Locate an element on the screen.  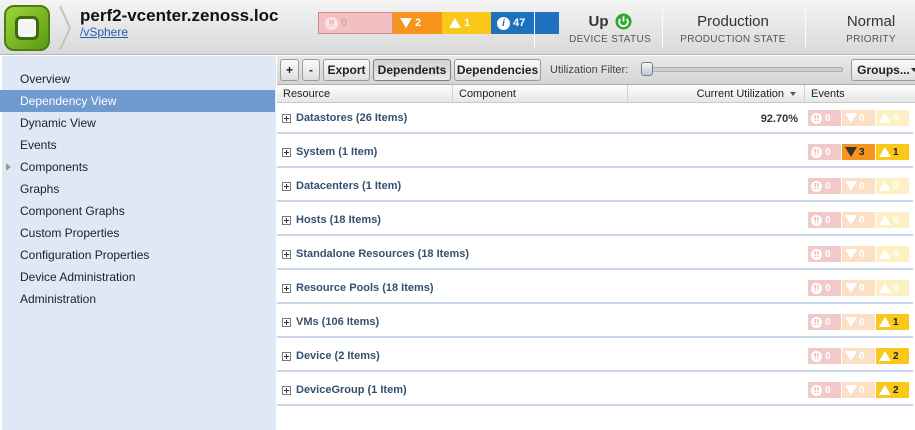
export-button: Export is located at coordinates (346, 70).